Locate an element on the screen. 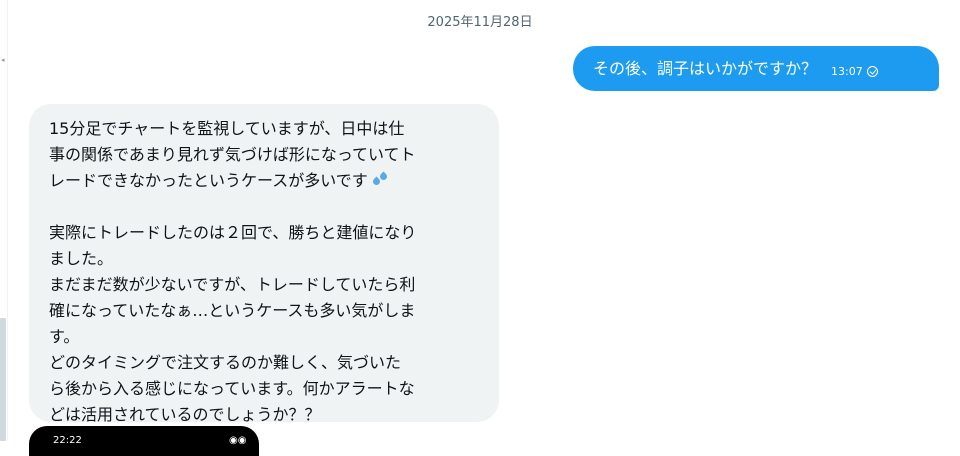 Image resolution: width=960 pixels, height=456 pixels. message-line: 事の関係であまり見れず気づけば形になっていてト is located at coordinates (232, 154).